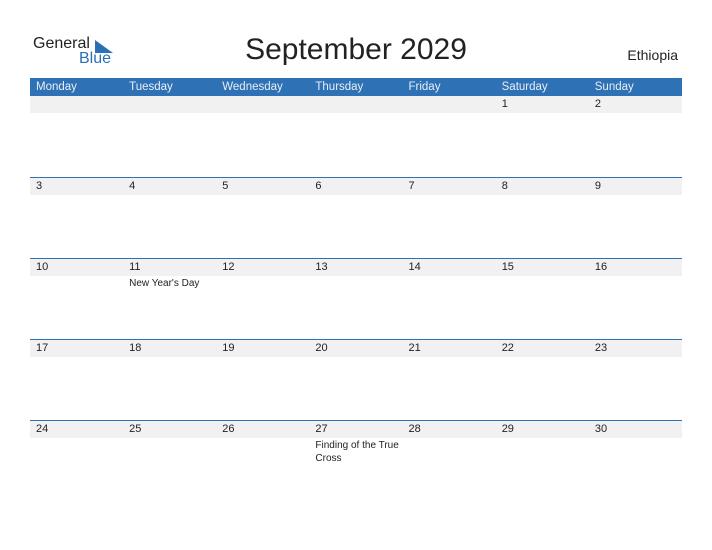  Describe the element at coordinates (414, 348) in the screenshot. I see `day-number: 21` at that location.